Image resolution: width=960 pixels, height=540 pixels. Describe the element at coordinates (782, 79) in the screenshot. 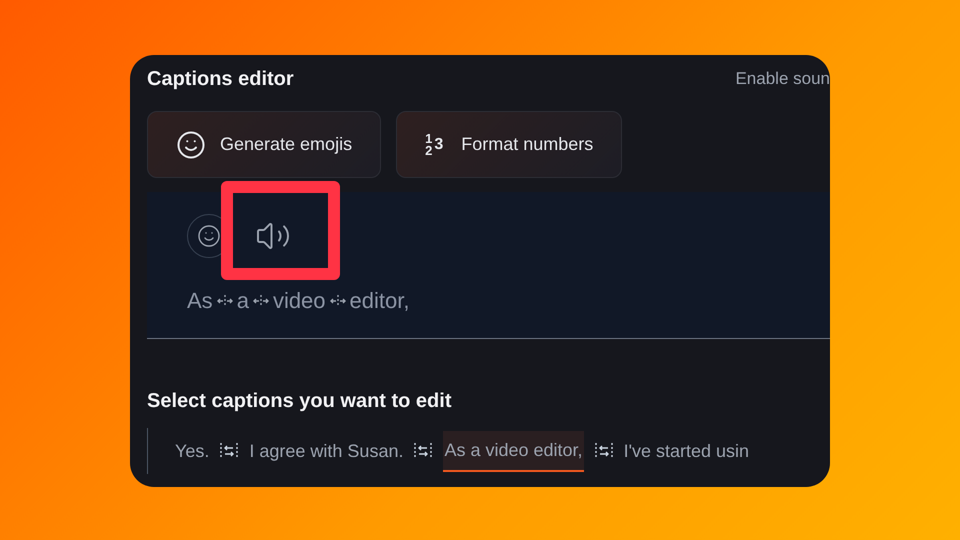

I see `sound-toggle-label: Enable soun` at that location.